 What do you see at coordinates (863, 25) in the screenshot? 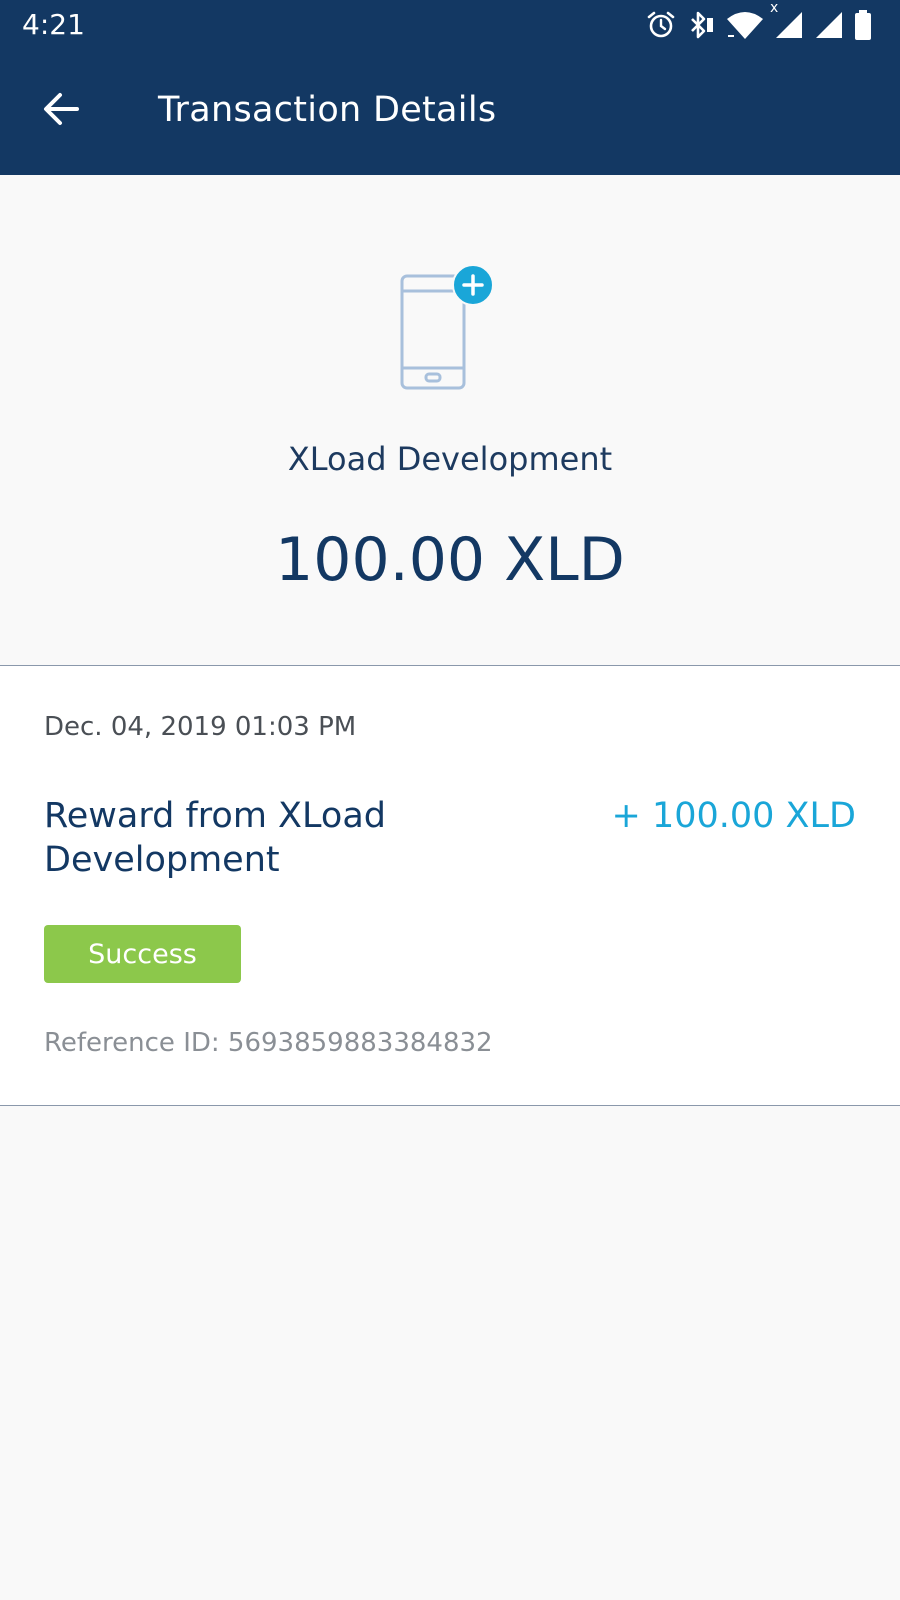
I see `battery-icon` at bounding box center [863, 25].